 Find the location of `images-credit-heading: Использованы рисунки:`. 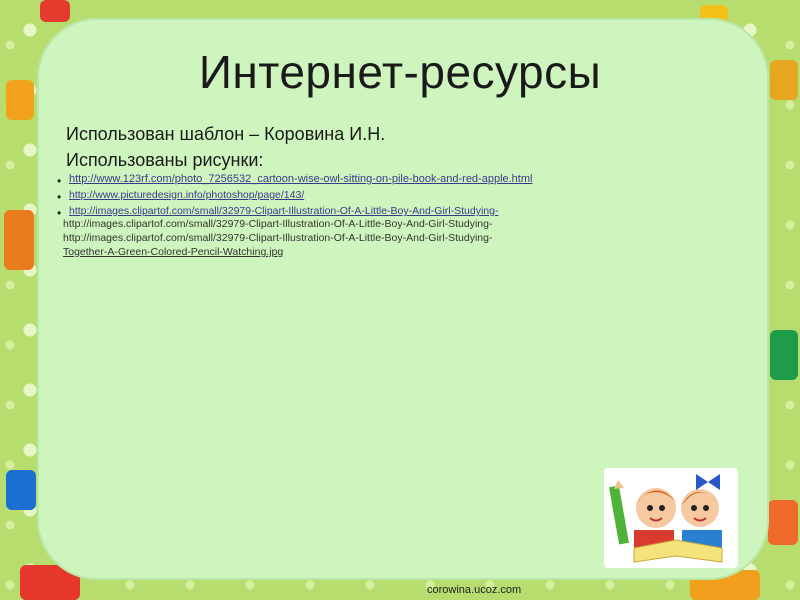

images-credit-heading: Использованы рисунки: is located at coordinates (165, 160).